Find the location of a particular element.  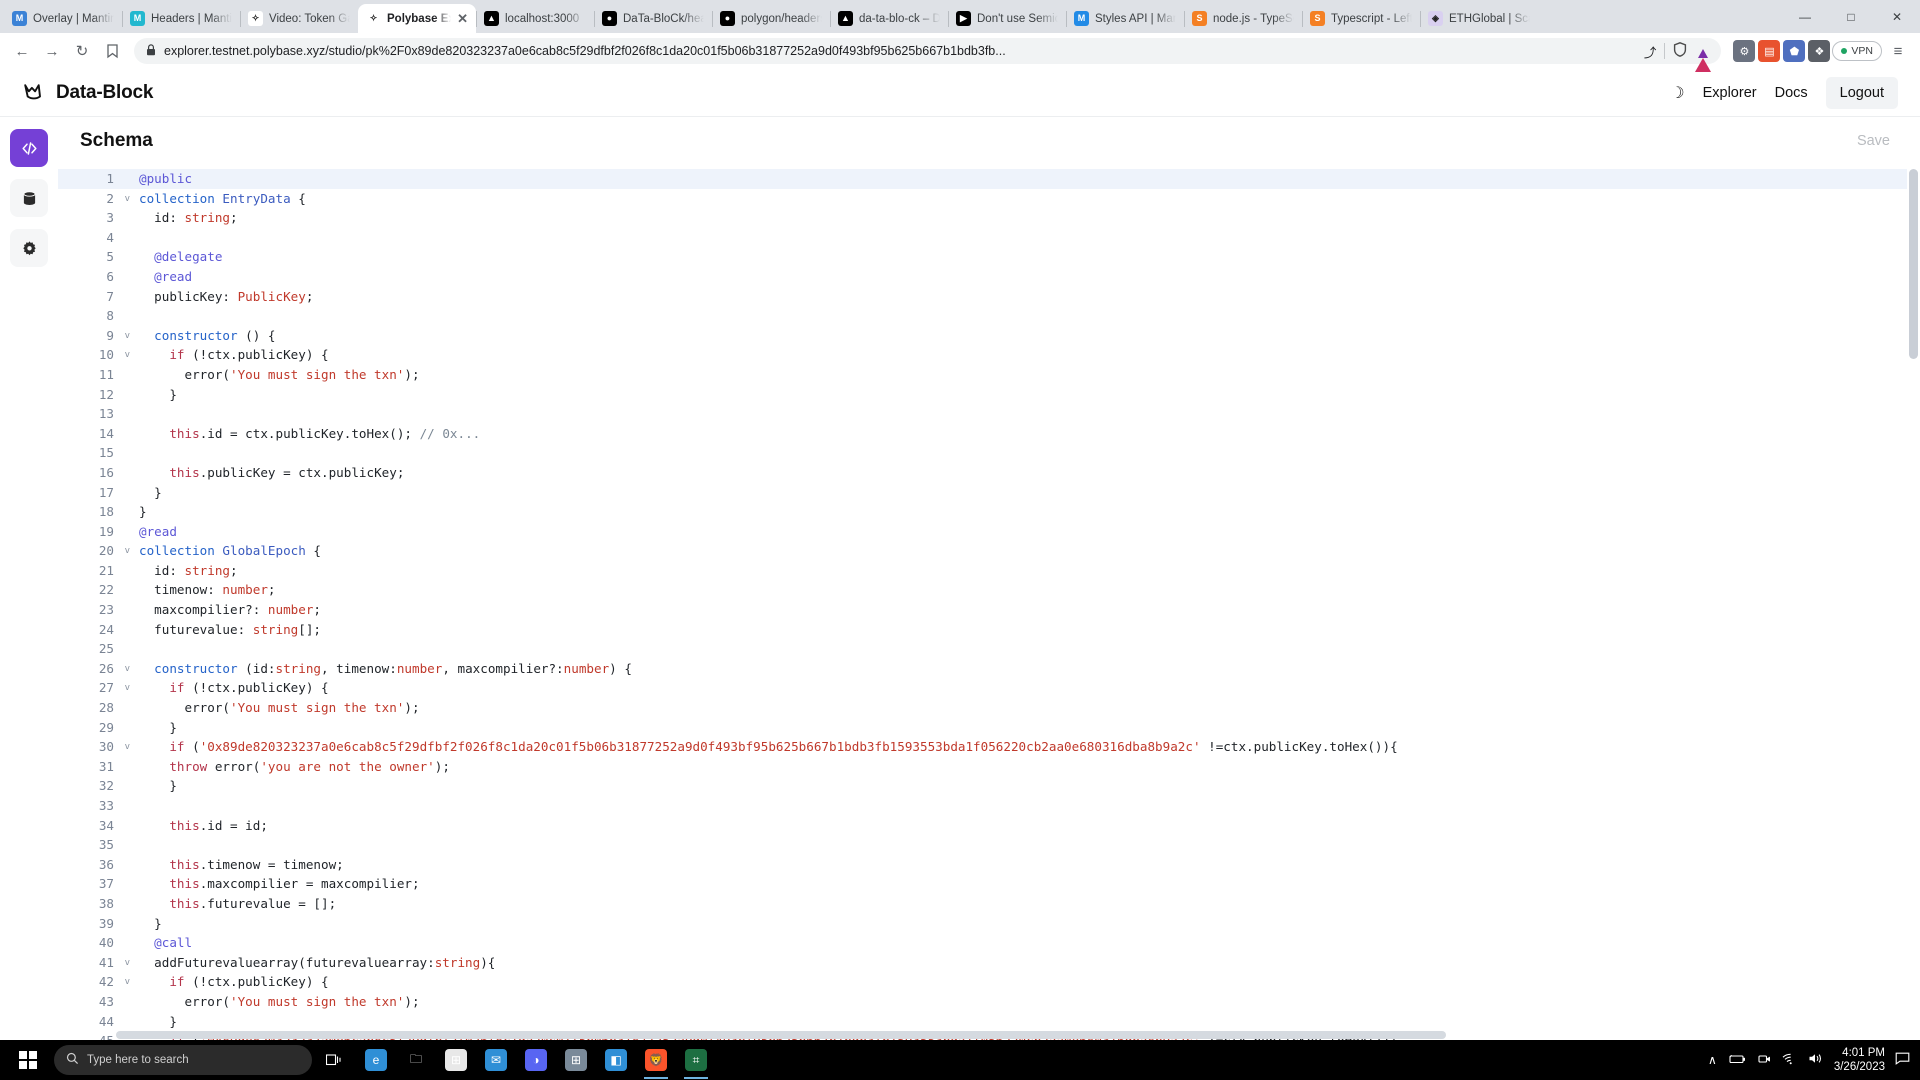

code-line: @call is located at coordinates (1029, 943).